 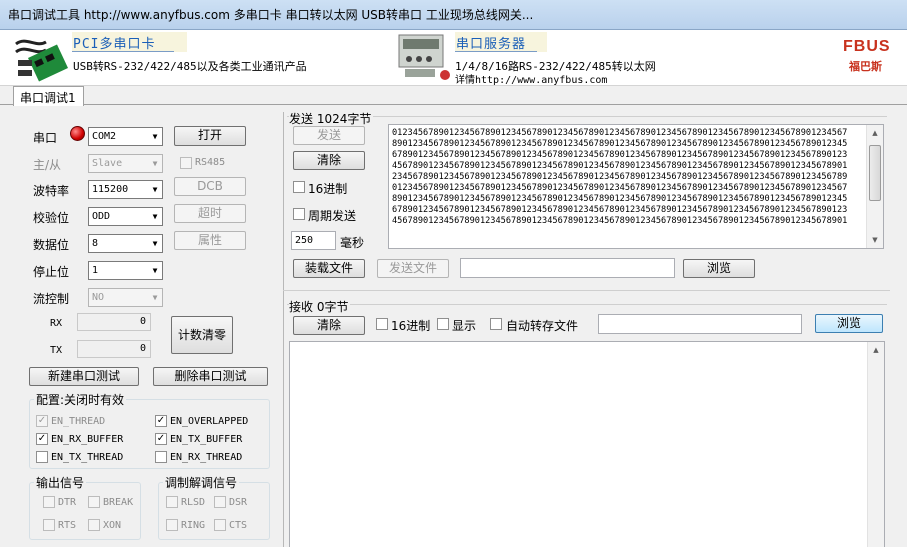 I want to click on period-input: 250, so click(x=313, y=240).